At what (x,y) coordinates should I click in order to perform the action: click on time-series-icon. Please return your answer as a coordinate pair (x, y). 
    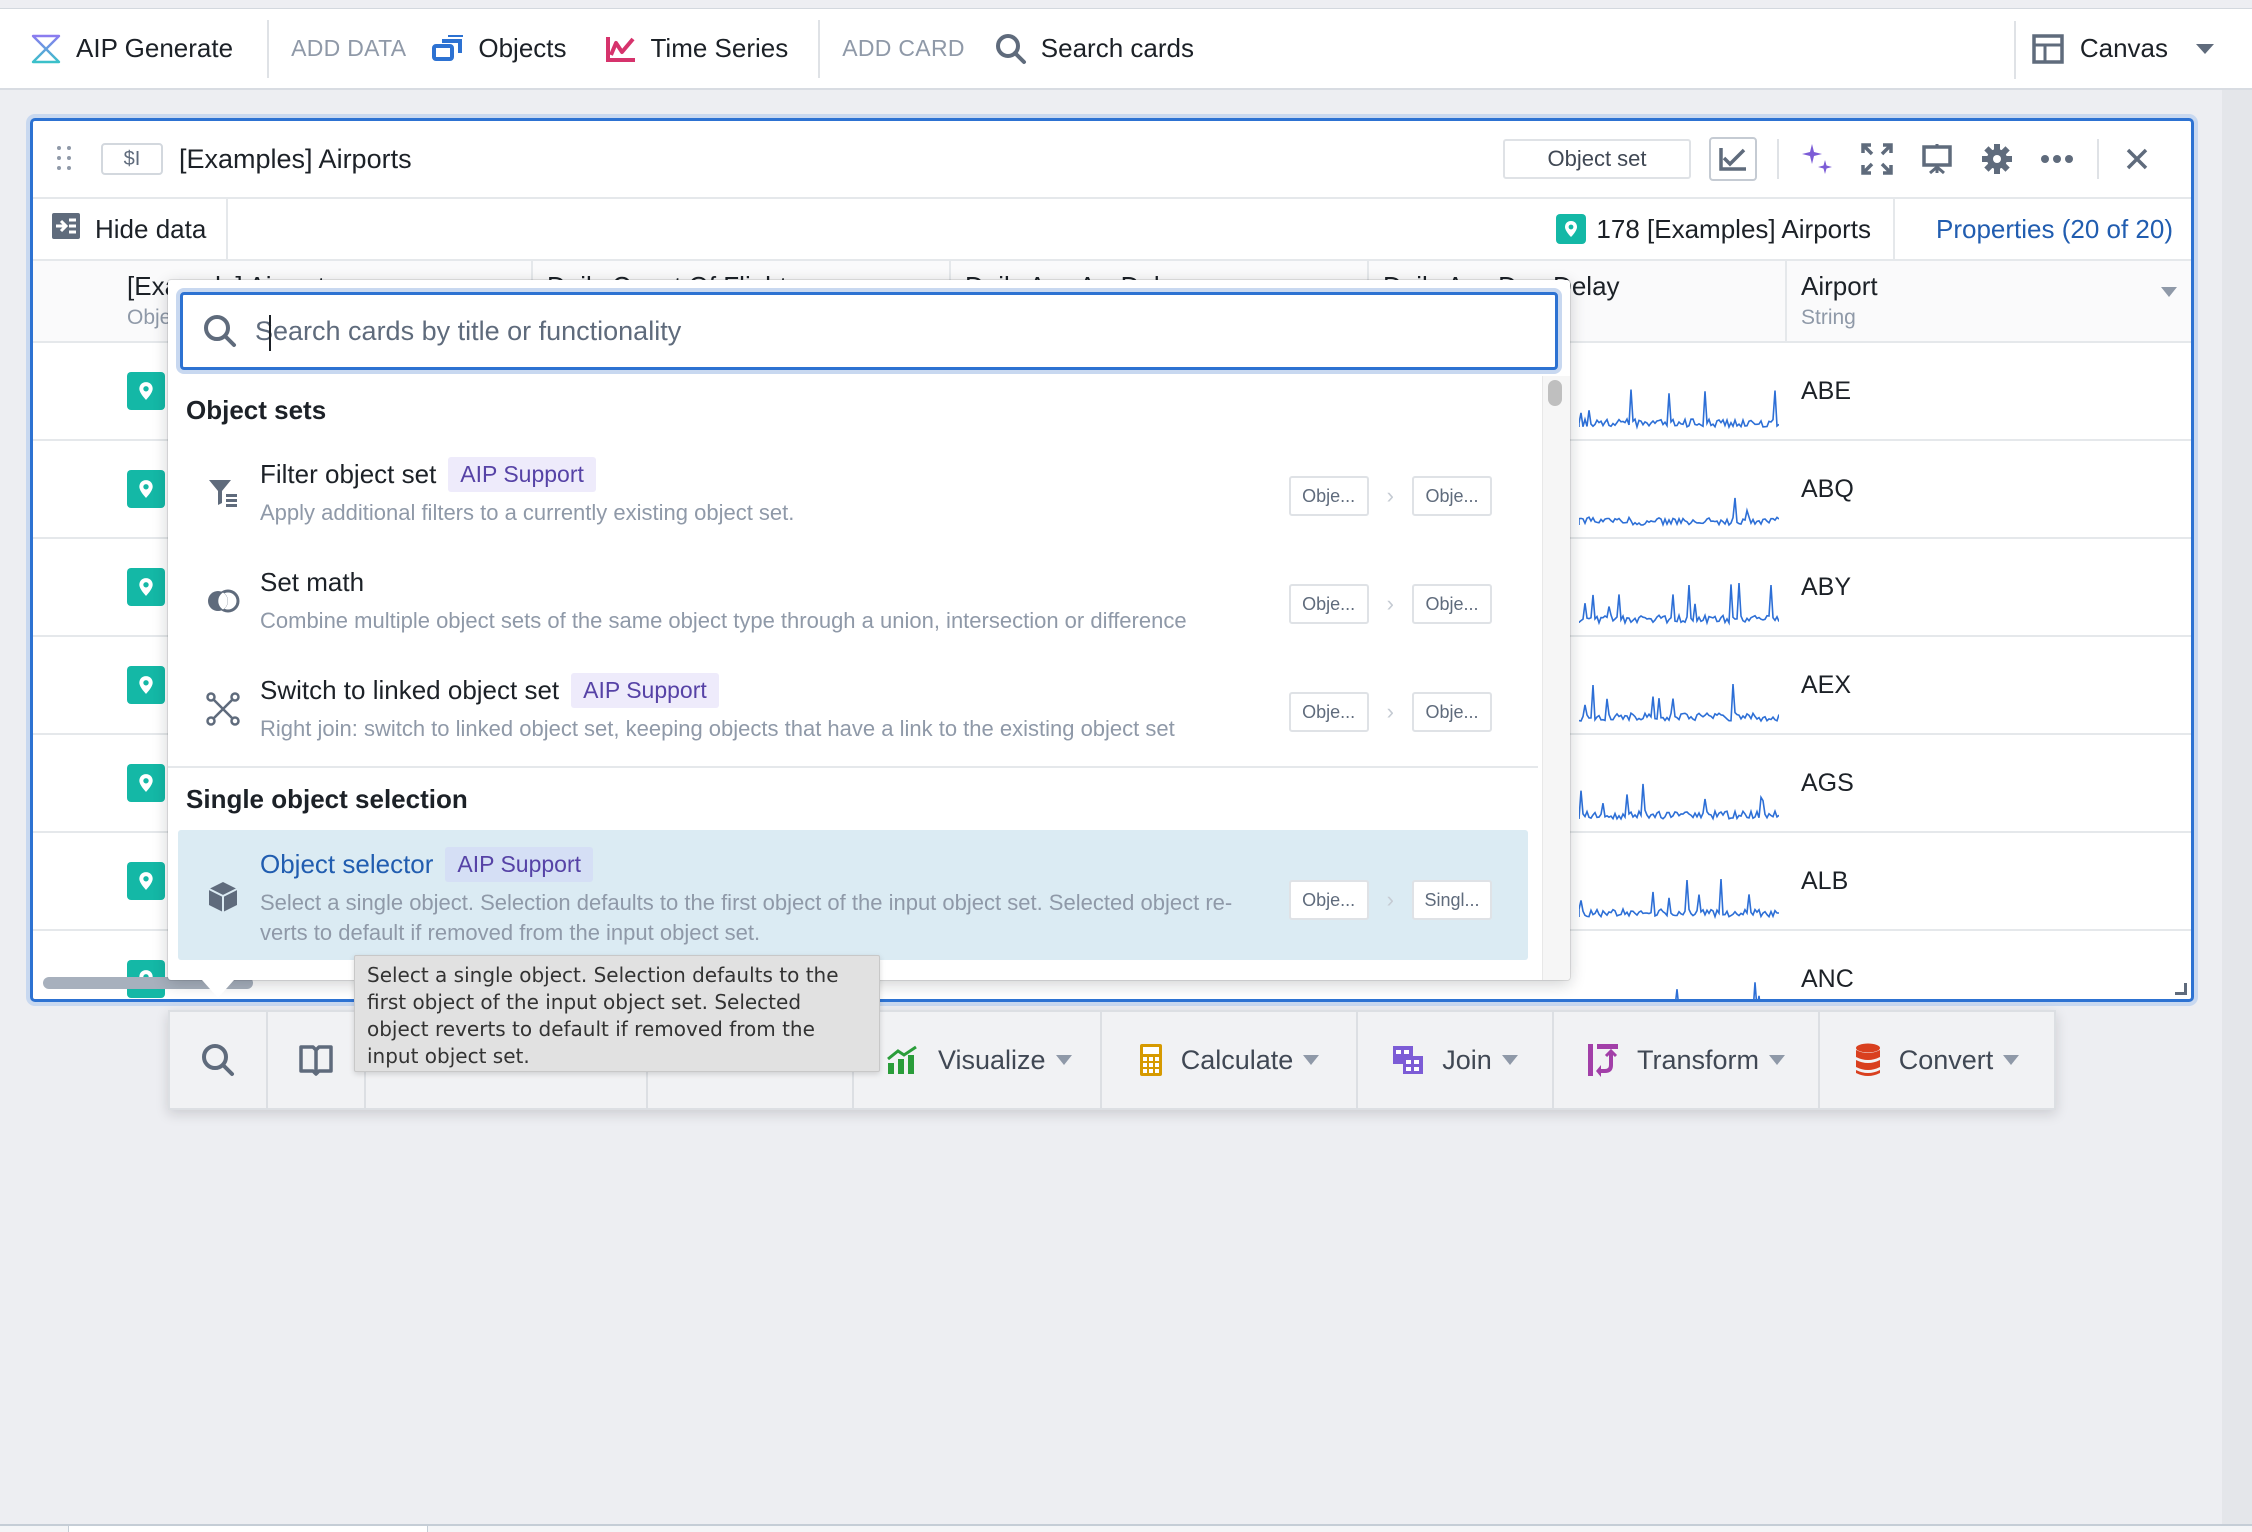
    Looking at the image, I should click on (621, 49).